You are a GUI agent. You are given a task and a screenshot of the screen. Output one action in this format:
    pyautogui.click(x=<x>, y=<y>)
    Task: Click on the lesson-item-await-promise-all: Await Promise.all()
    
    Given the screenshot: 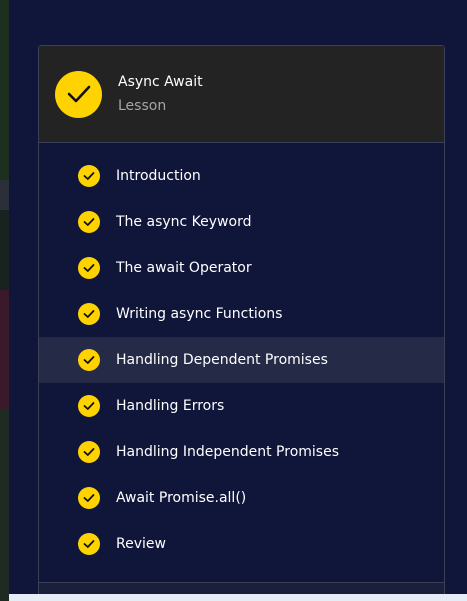 What is the action you would take?
    pyautogui.click(x=241, y=498)
    